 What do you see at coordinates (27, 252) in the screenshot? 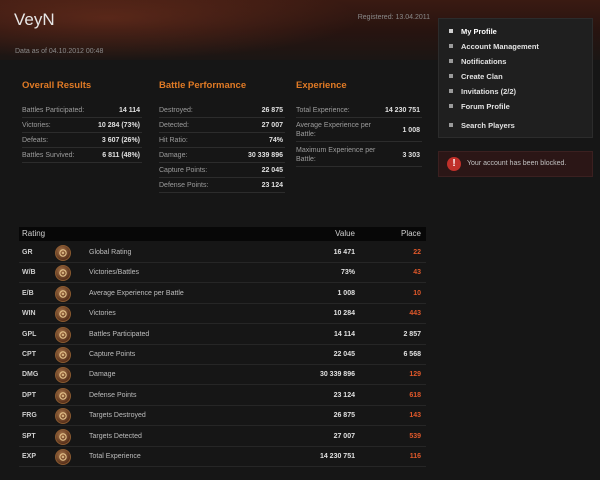
I see `rating-abbr: GR` at bounding box center [27, 252].